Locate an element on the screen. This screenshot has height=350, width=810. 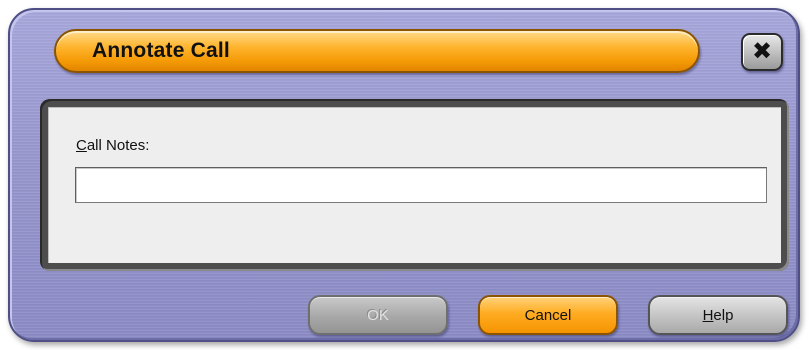
help-mnemonic: H is located at coordinates (708, 315).